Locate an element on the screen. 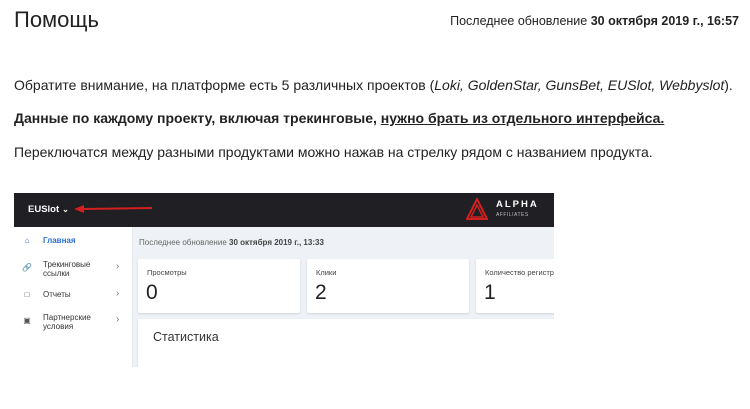  product-name: EUSlot is located at coordinates (44, 209).